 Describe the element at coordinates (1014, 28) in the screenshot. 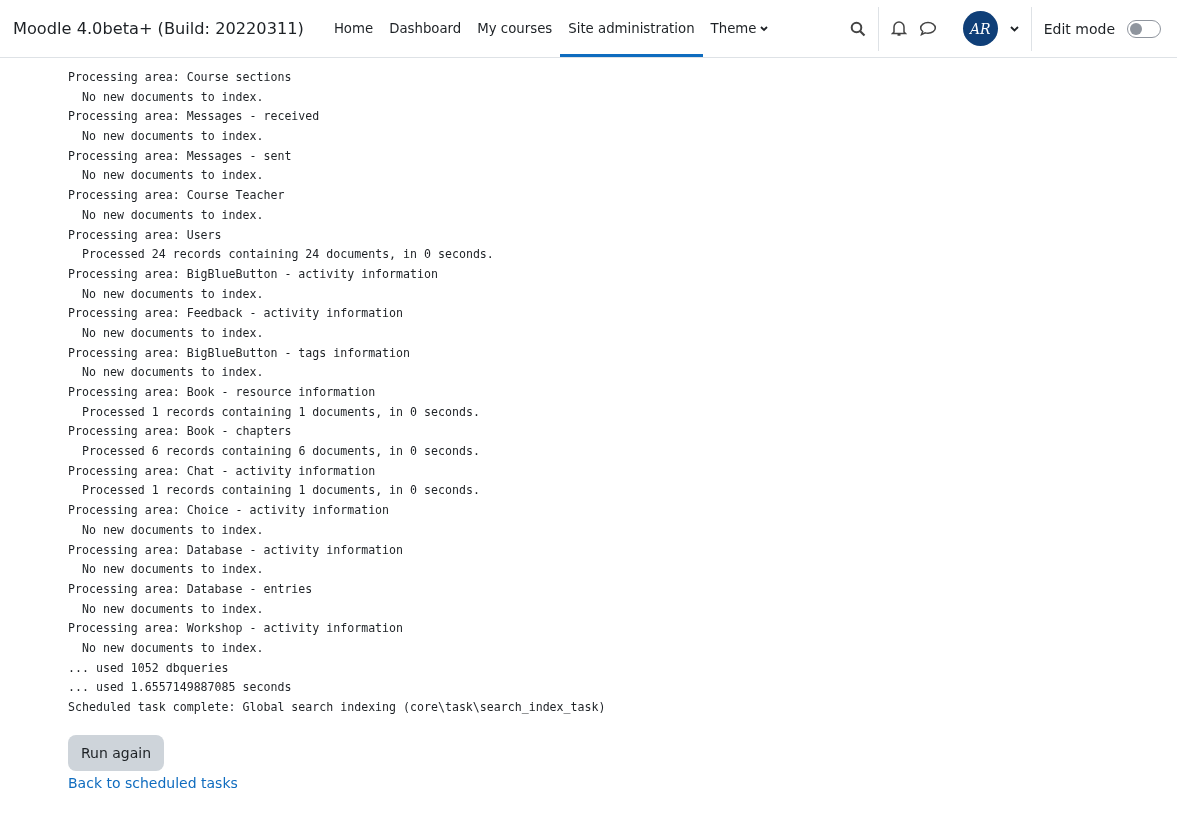

I see `caret-icon` at that location.